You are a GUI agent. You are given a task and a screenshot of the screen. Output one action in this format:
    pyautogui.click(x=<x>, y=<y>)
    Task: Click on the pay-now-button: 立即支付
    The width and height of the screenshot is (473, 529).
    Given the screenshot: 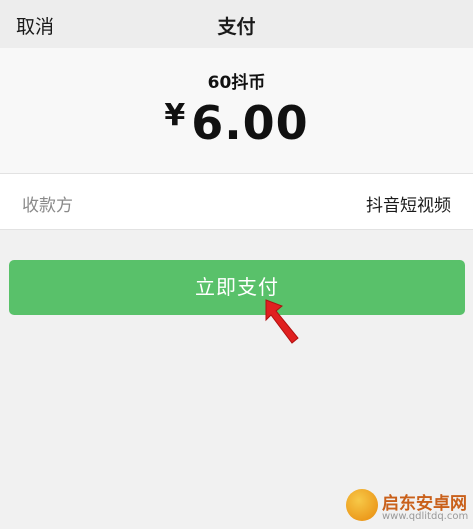 What is the action you would take?
    pyautogui.click(x=237, y=287)
    